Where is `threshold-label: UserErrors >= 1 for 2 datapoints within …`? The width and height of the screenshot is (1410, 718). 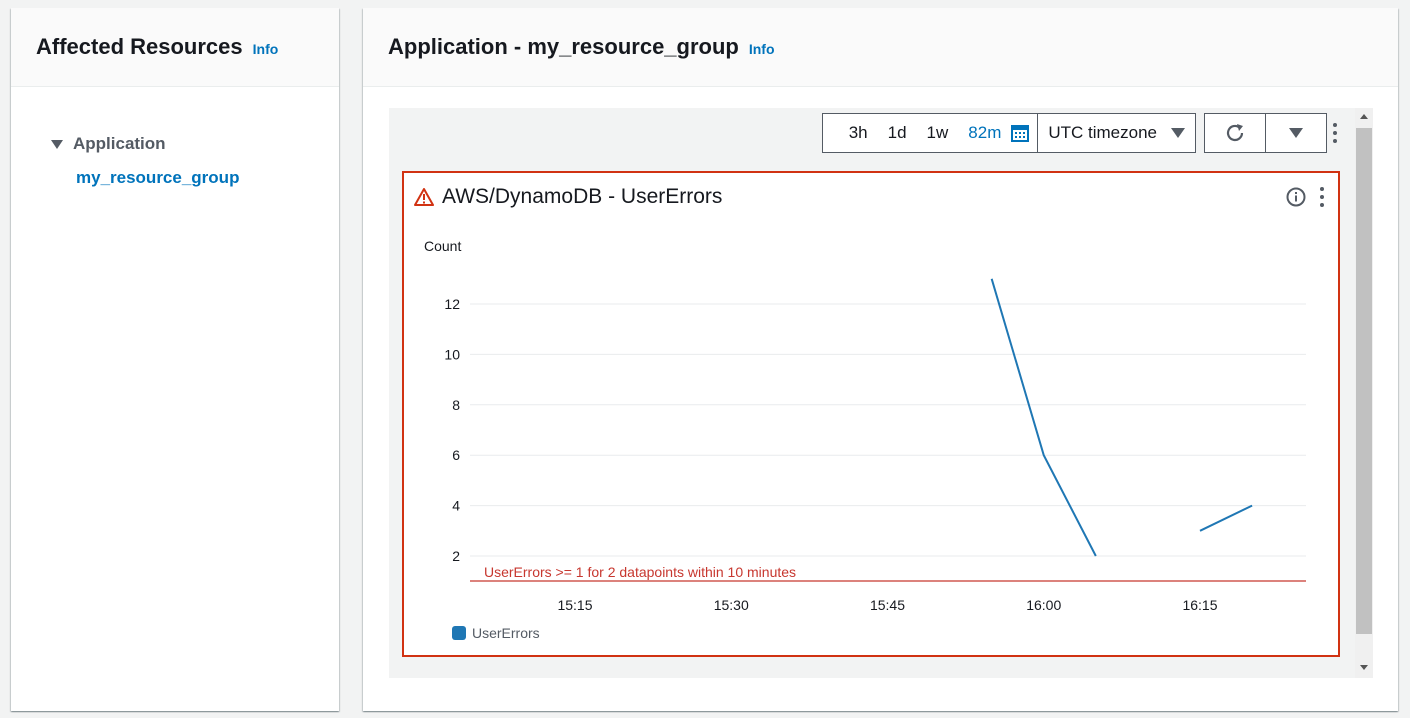 threshold-label: UserErrors >= 1 for 2 datapoints within … is located at coordinates (640, 572).